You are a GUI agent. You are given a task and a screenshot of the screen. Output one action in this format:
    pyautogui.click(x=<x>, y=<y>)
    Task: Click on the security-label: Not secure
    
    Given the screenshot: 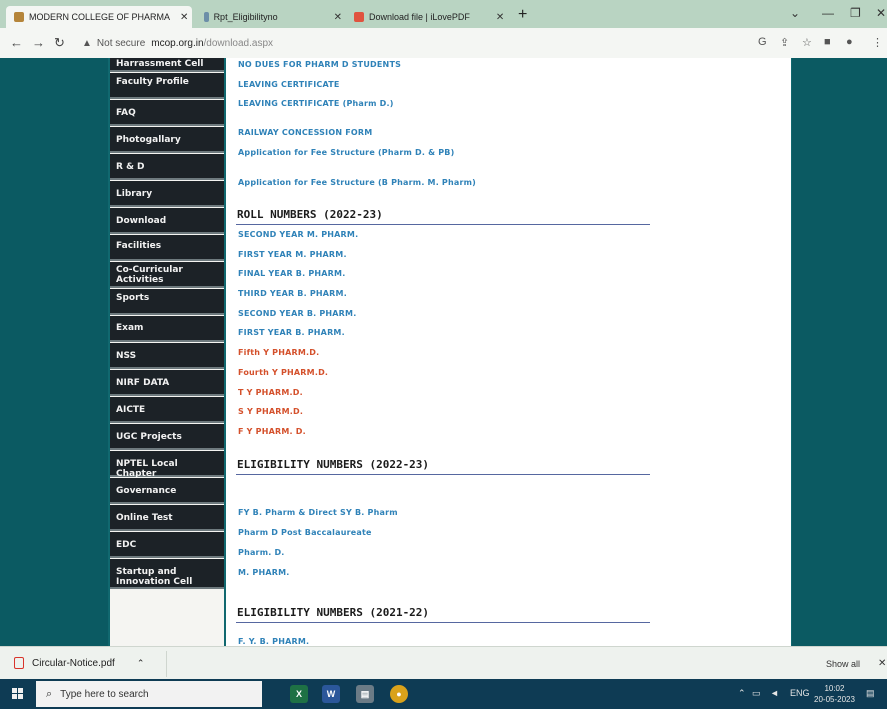 What is the action you would take?
    pyautogui.click(x=121, y=43)
    